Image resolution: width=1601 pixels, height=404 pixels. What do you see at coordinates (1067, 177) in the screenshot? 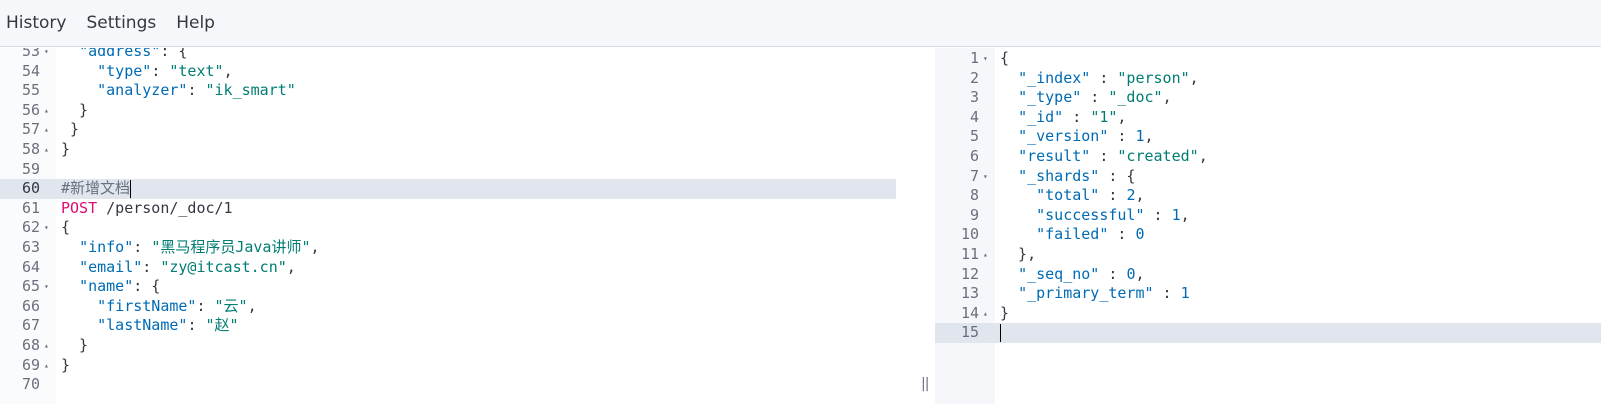
I see `code-text: "_shards" : {` at bounding box center [1067, 177].